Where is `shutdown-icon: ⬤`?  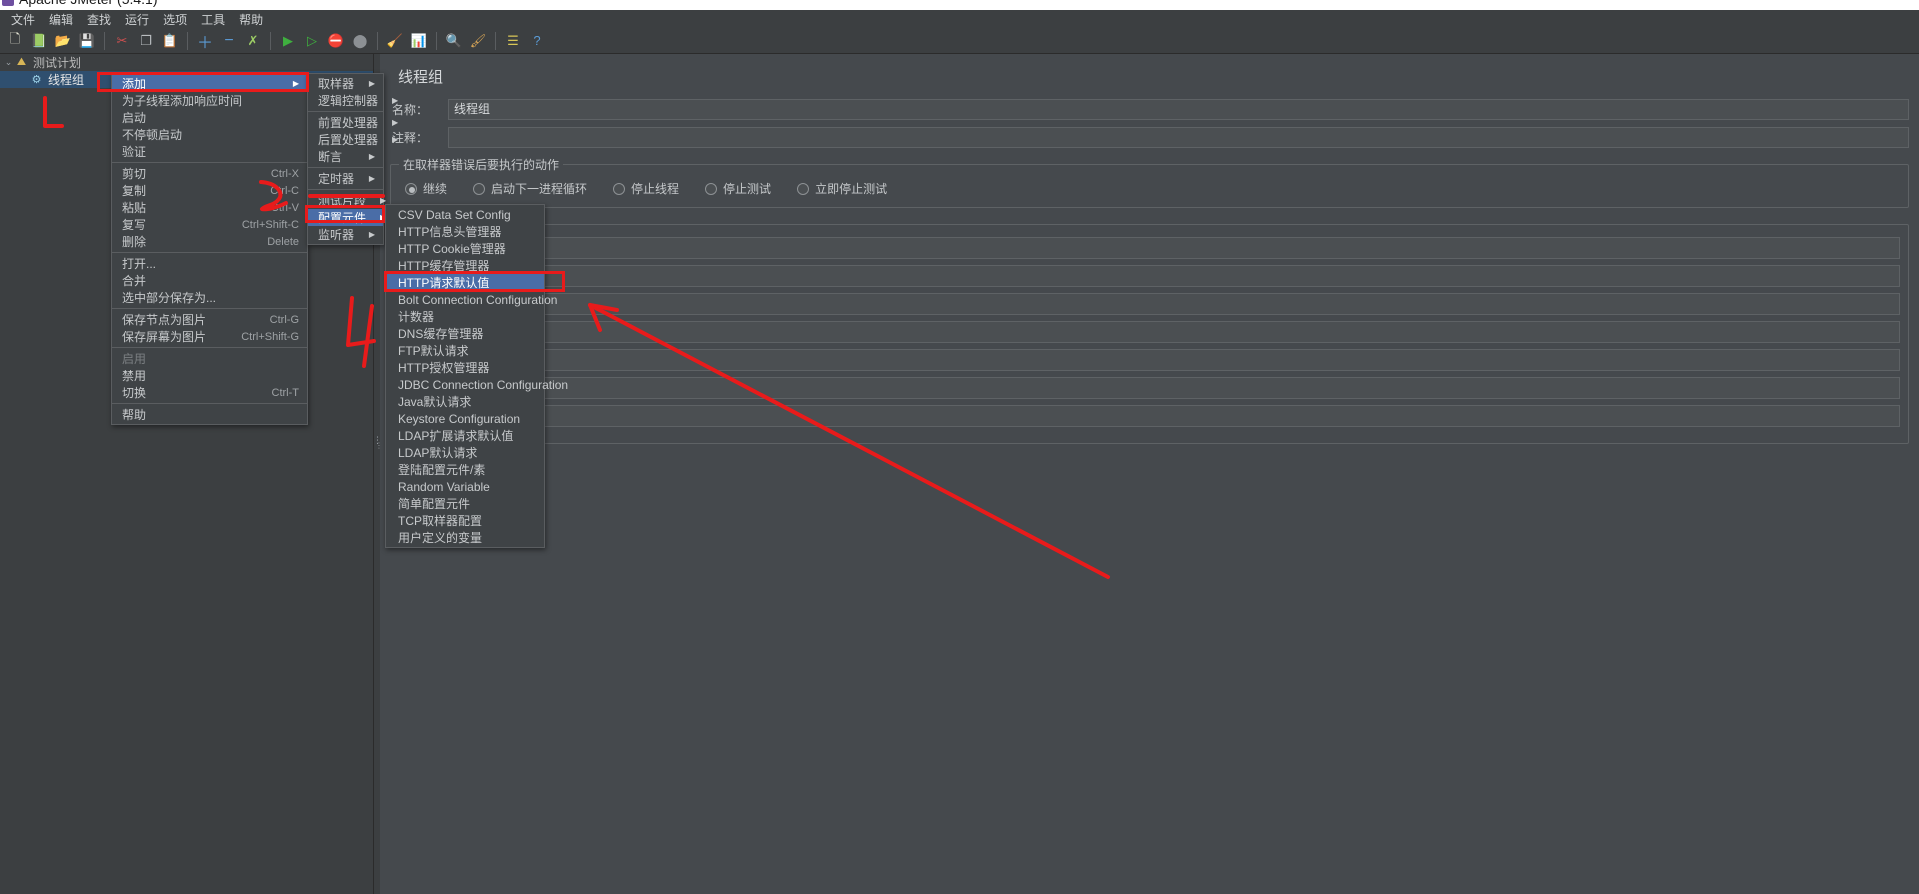 shutdown-icon: ⬤ is located at coordinates (360, 41).